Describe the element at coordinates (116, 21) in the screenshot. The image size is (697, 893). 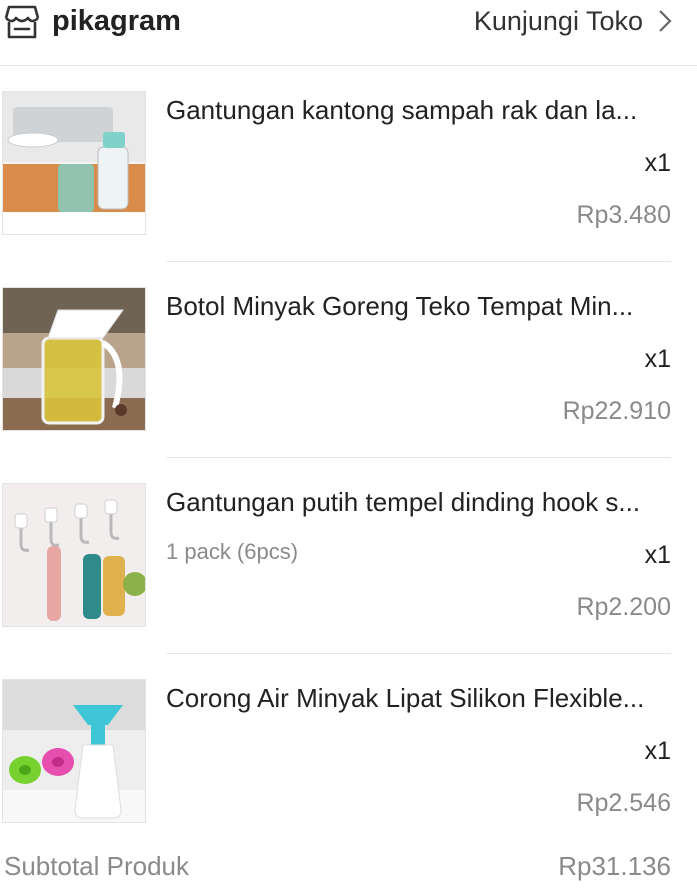
I see `shop-name: pikagram` at that location.